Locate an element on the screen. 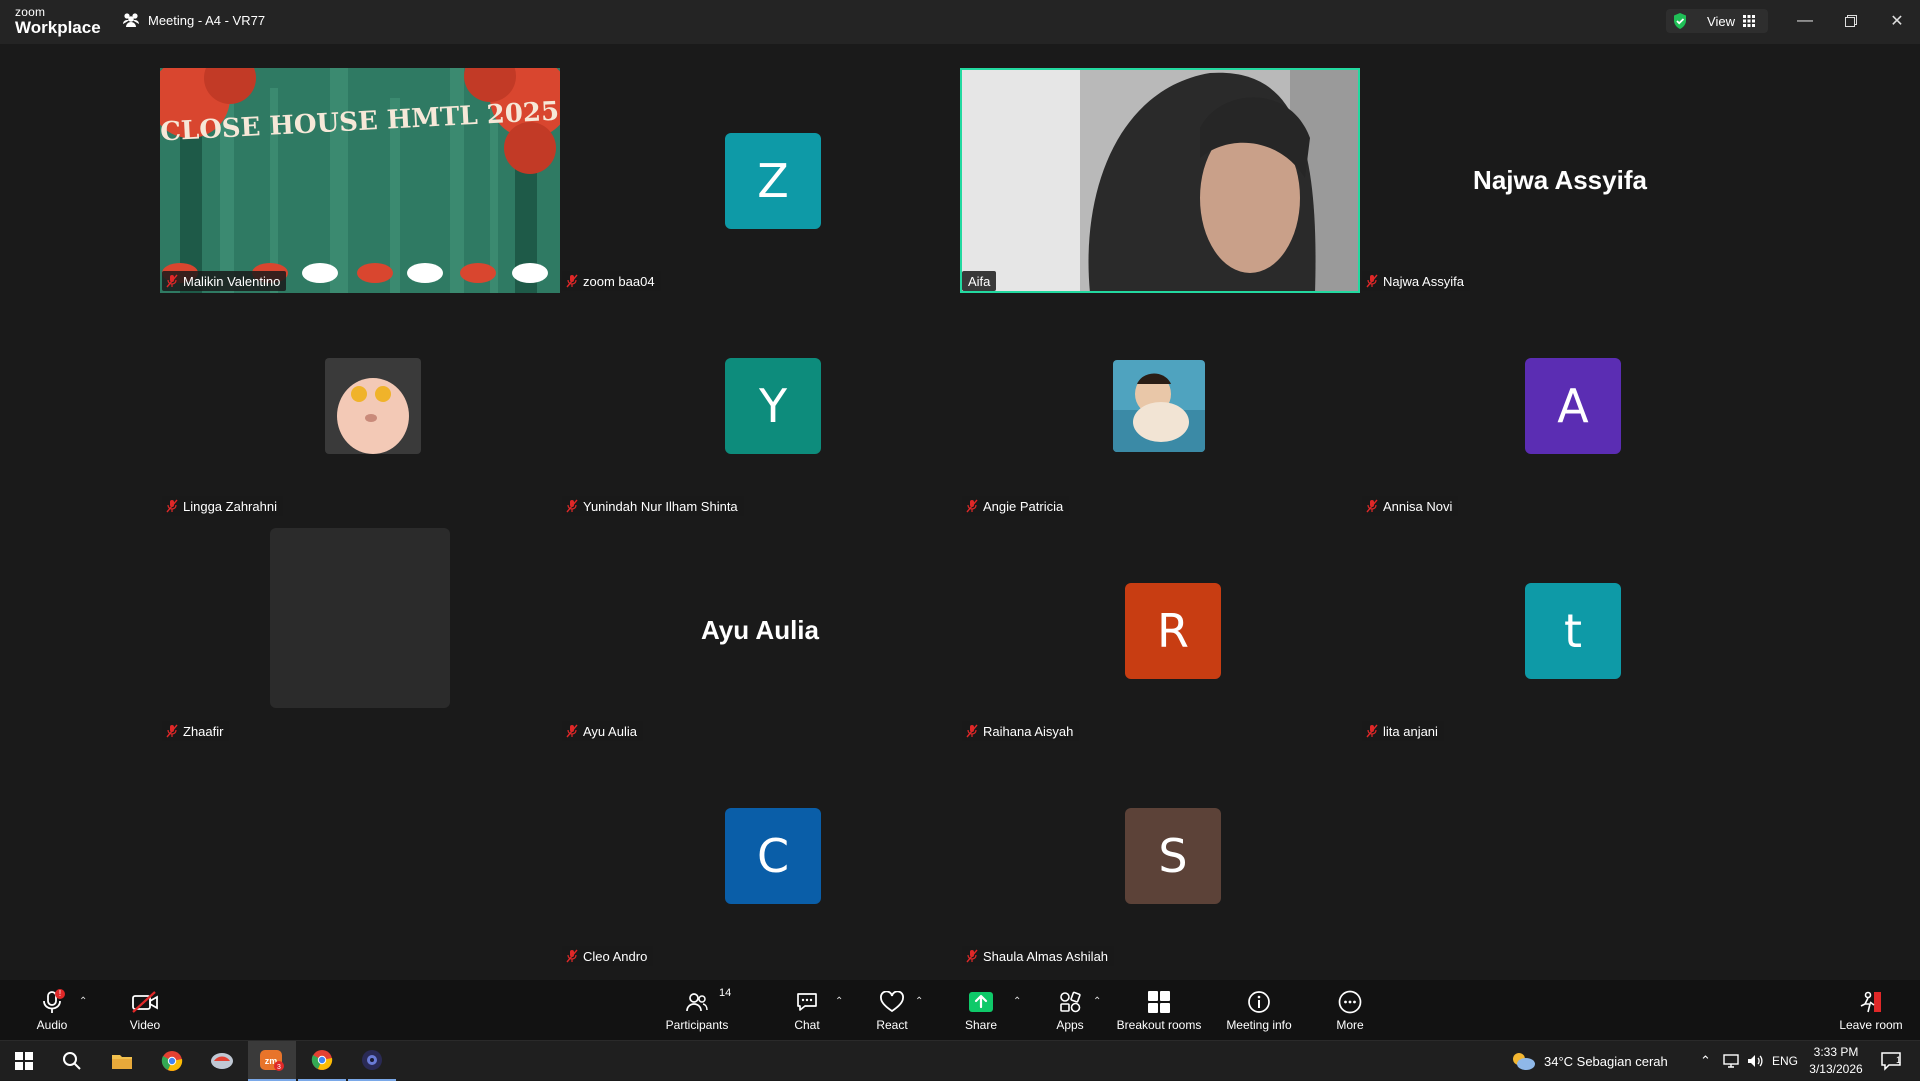  avatar-initial: Z is located at coordinates (773, 181).